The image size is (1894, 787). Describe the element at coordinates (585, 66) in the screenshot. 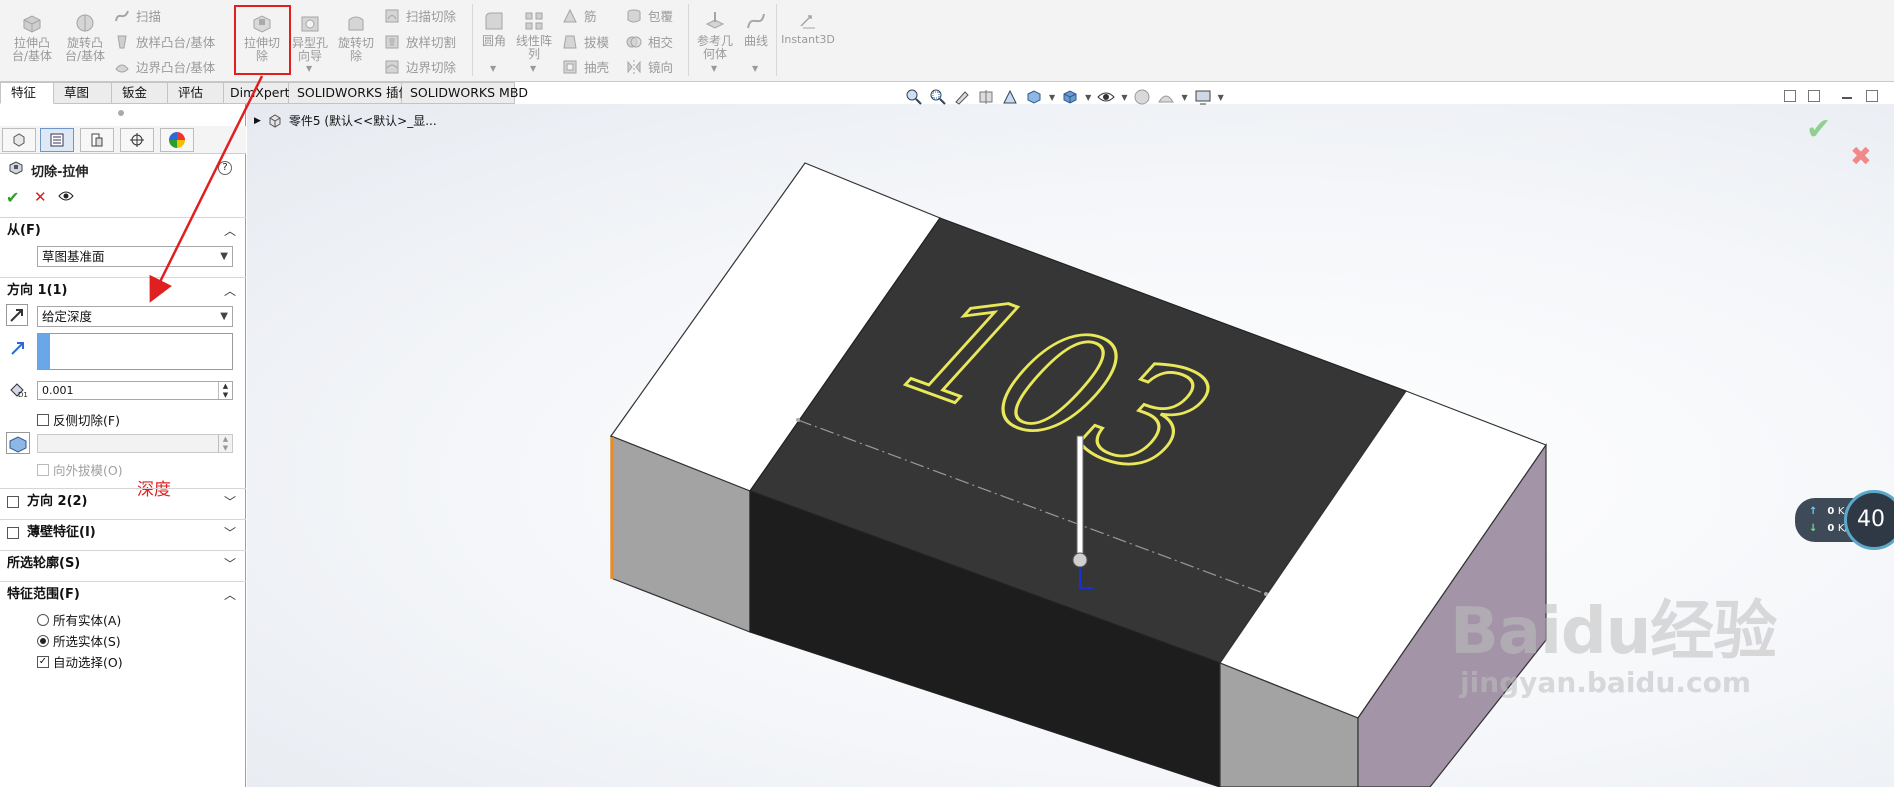

I see `shell-button: 抽壳` at that location.